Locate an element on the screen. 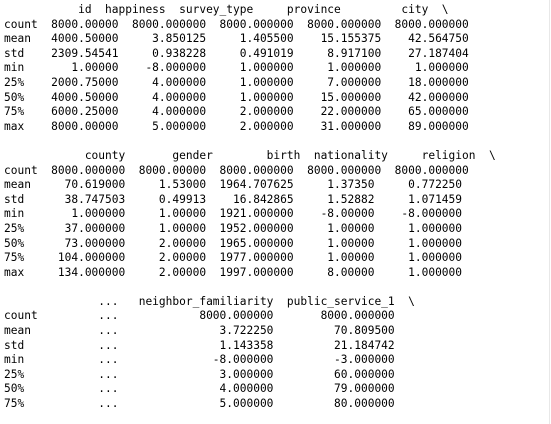 Image resolution: width=551 pixels, height=424 pixels. scroll-edge is located at coordinates (549, 212).